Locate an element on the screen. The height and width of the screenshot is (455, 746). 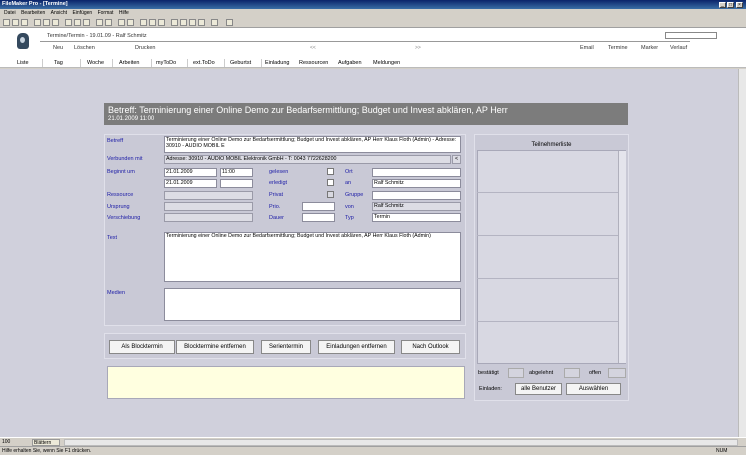
marker-link: Marker is located at coordinates (649, 48).